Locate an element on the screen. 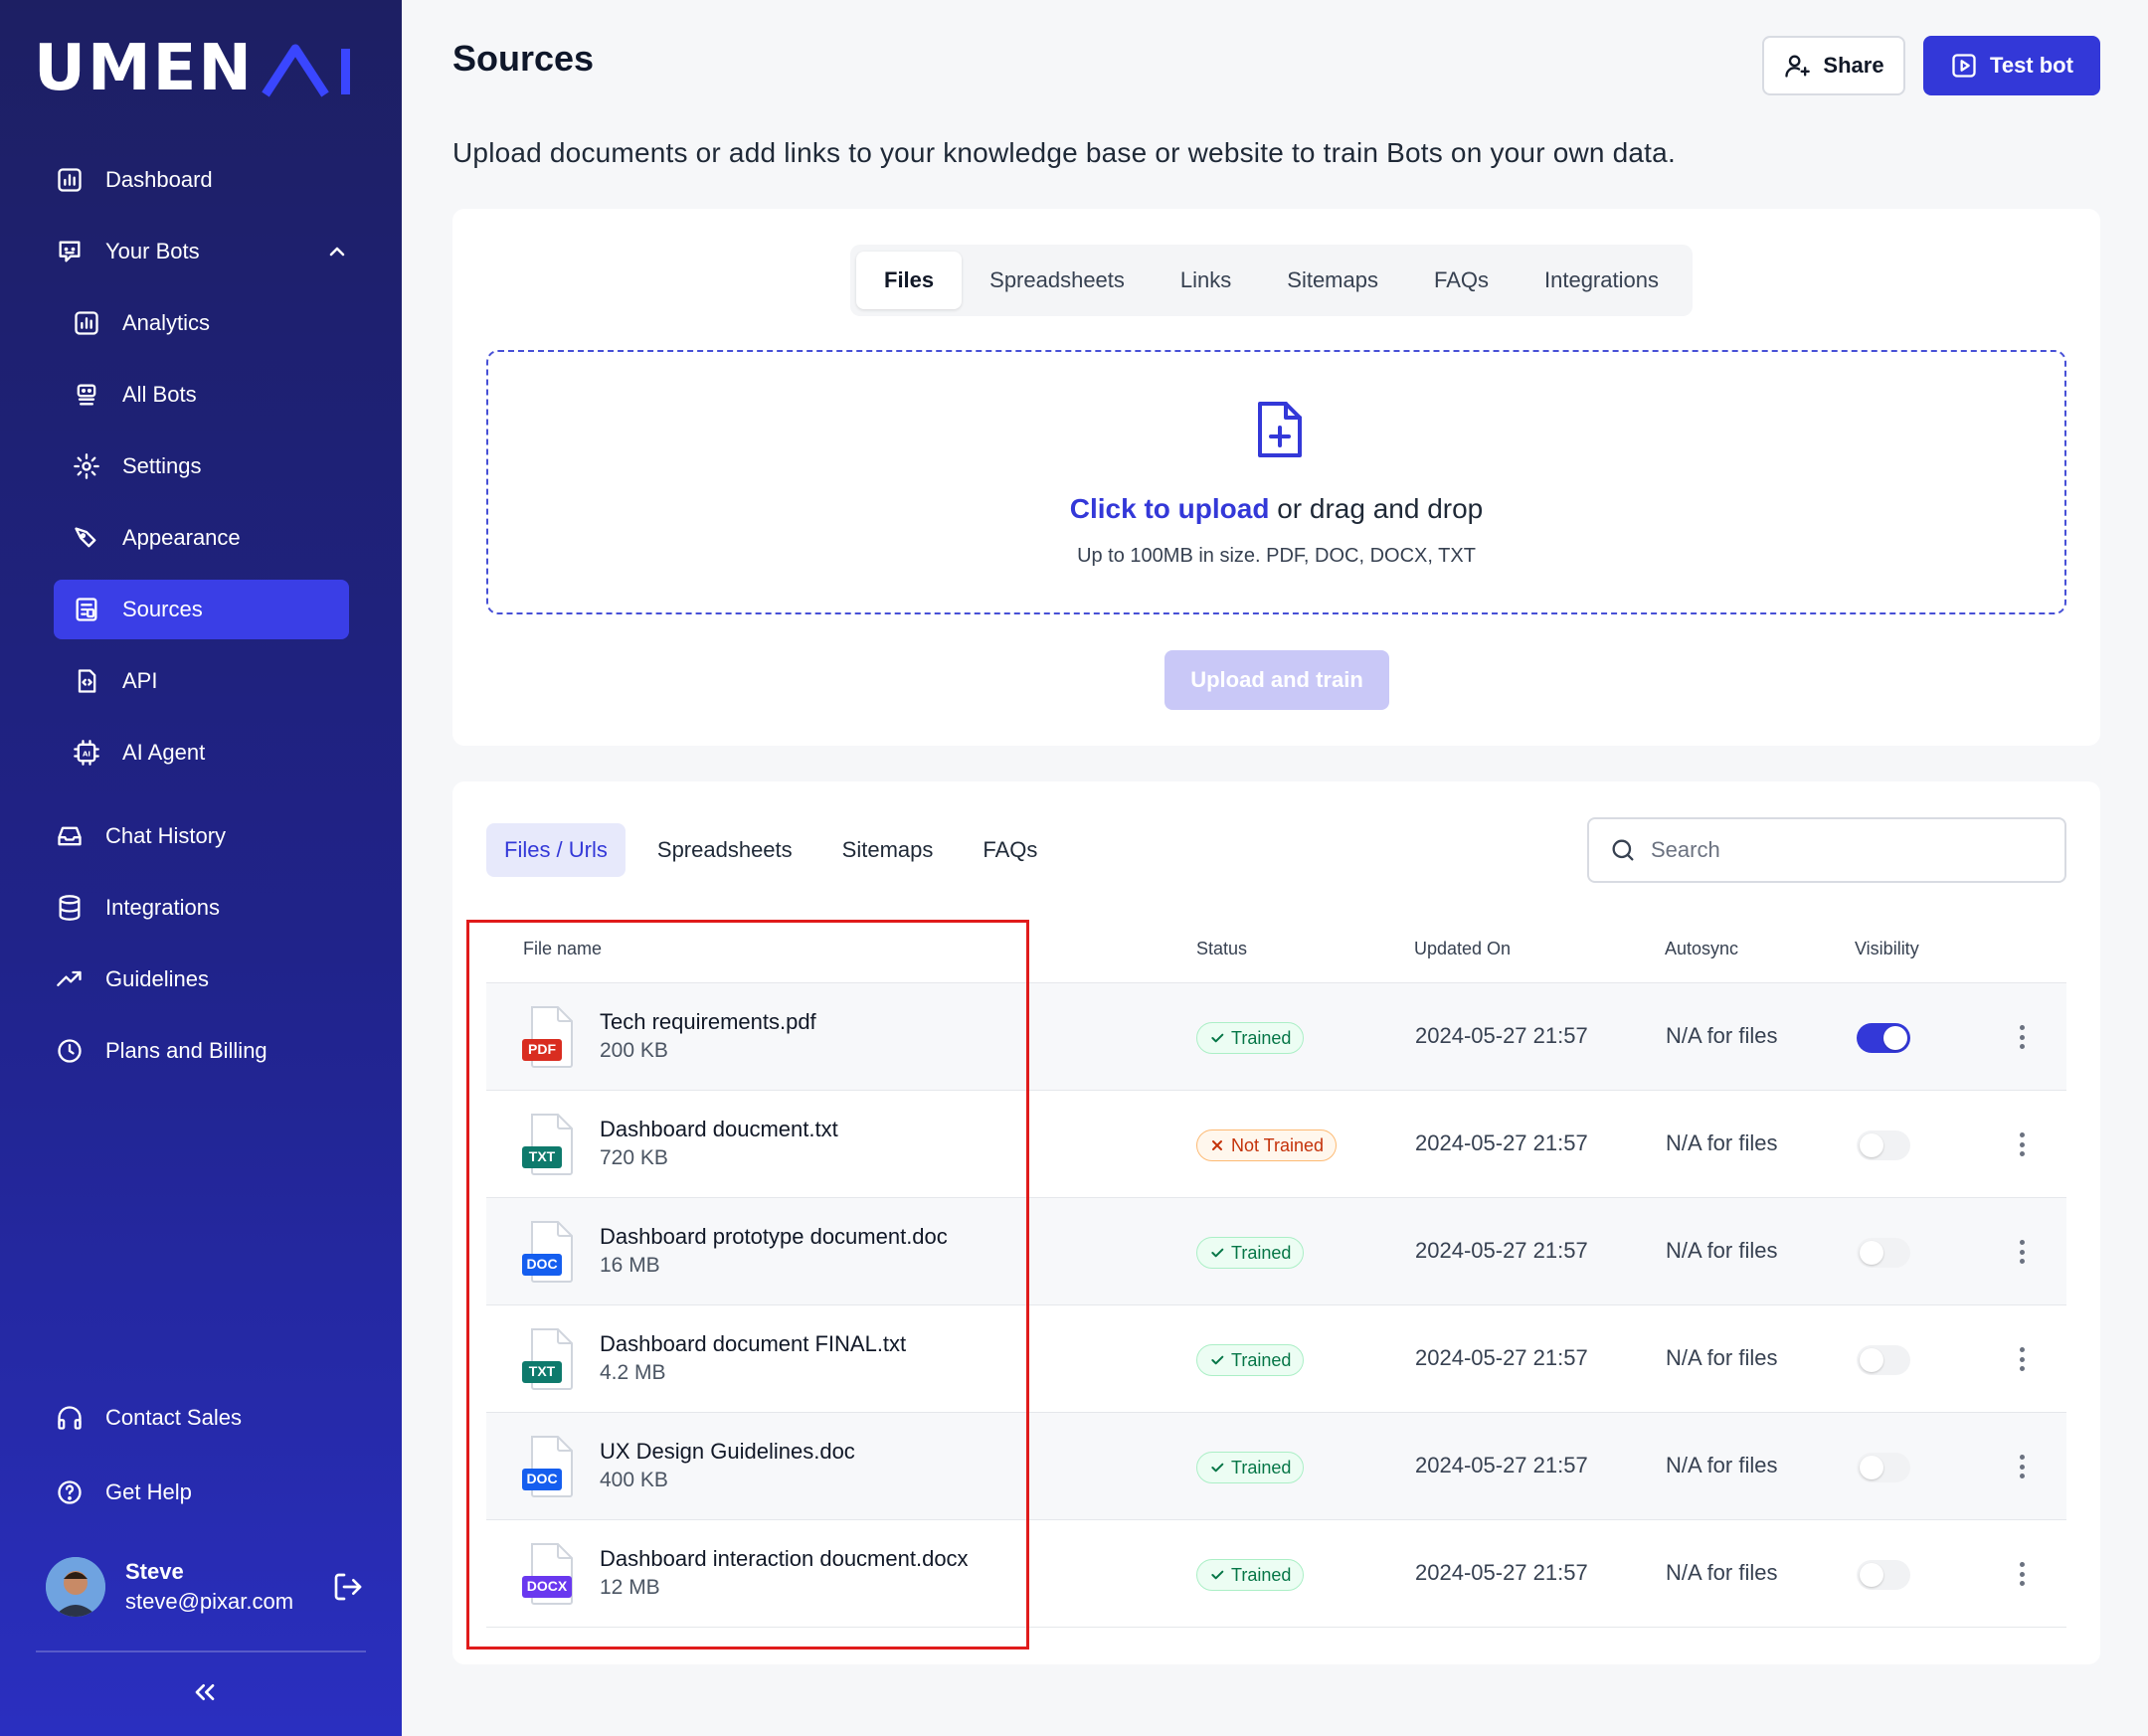 Image resolution: width=2148 pixels, height=1736 pixels. search-box is located at coordinates (1827, 850).